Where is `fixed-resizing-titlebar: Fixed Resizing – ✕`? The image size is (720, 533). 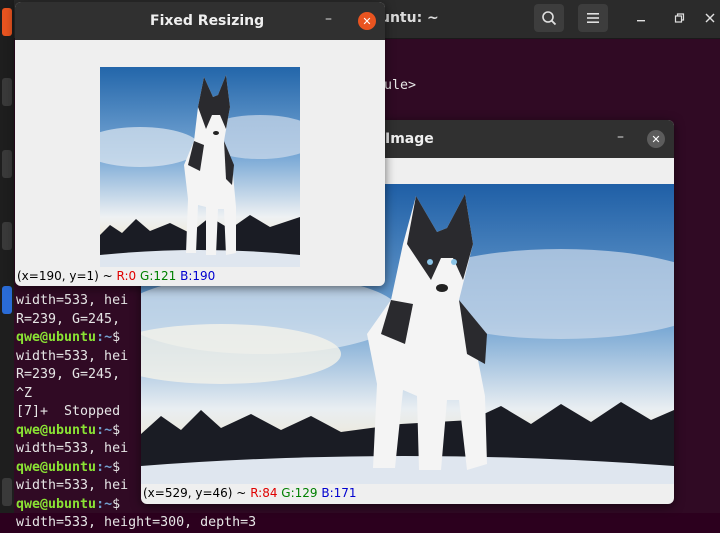
fixed-resizing-titlebar: Fixed Resizing – ✕ is located at coordinates (200, 21).